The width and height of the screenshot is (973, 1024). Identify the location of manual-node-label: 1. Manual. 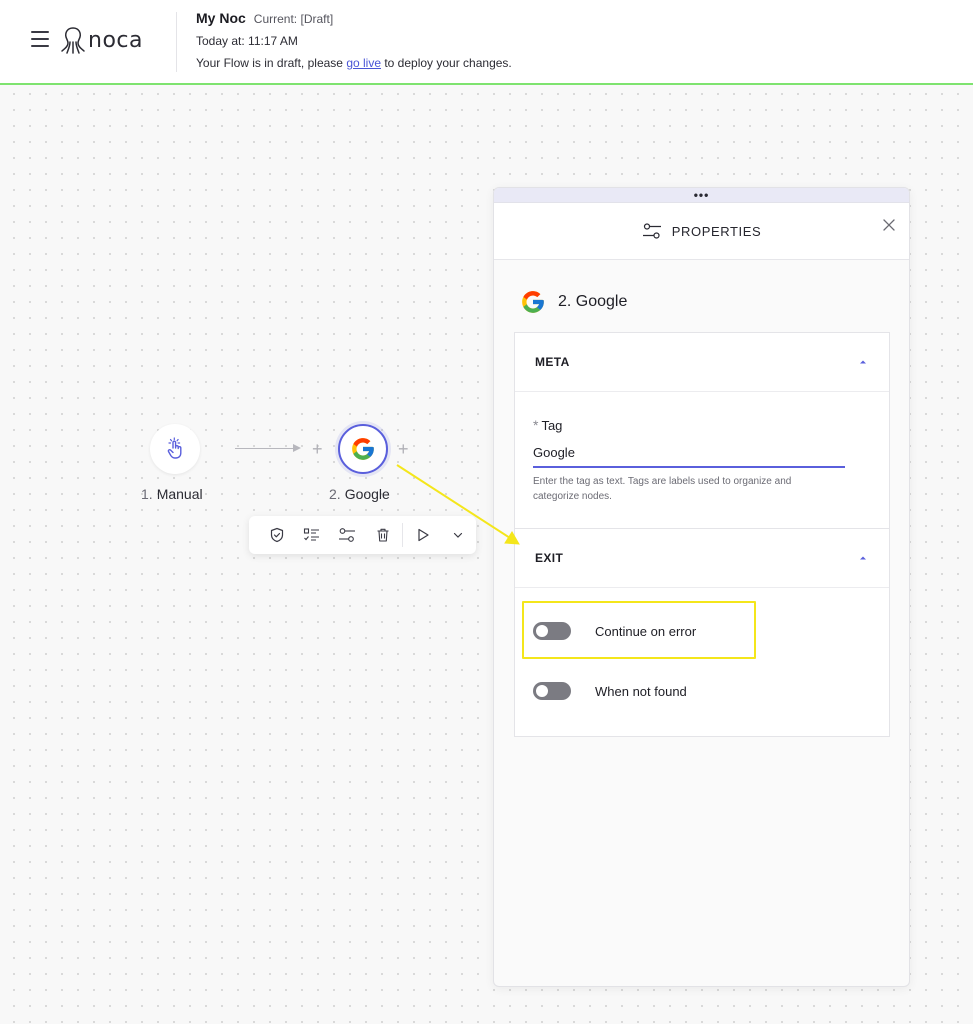
(172, 494).